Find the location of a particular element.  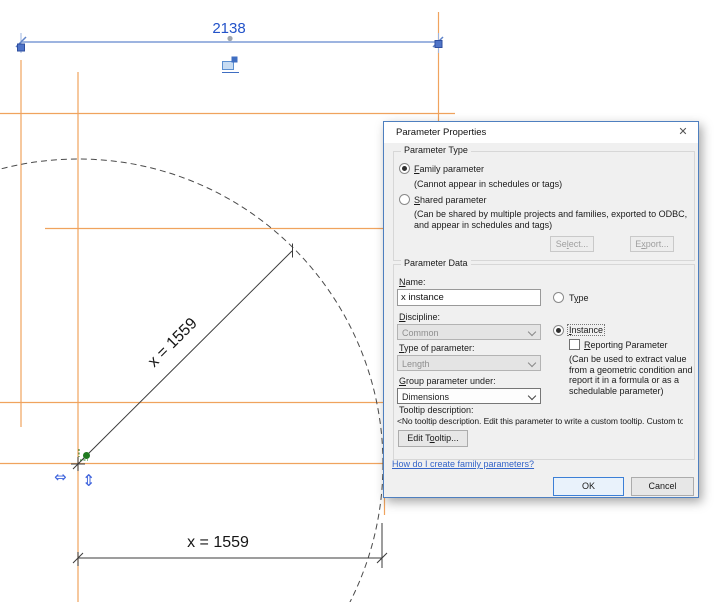

origin-point is located at coordinates (86, 455).